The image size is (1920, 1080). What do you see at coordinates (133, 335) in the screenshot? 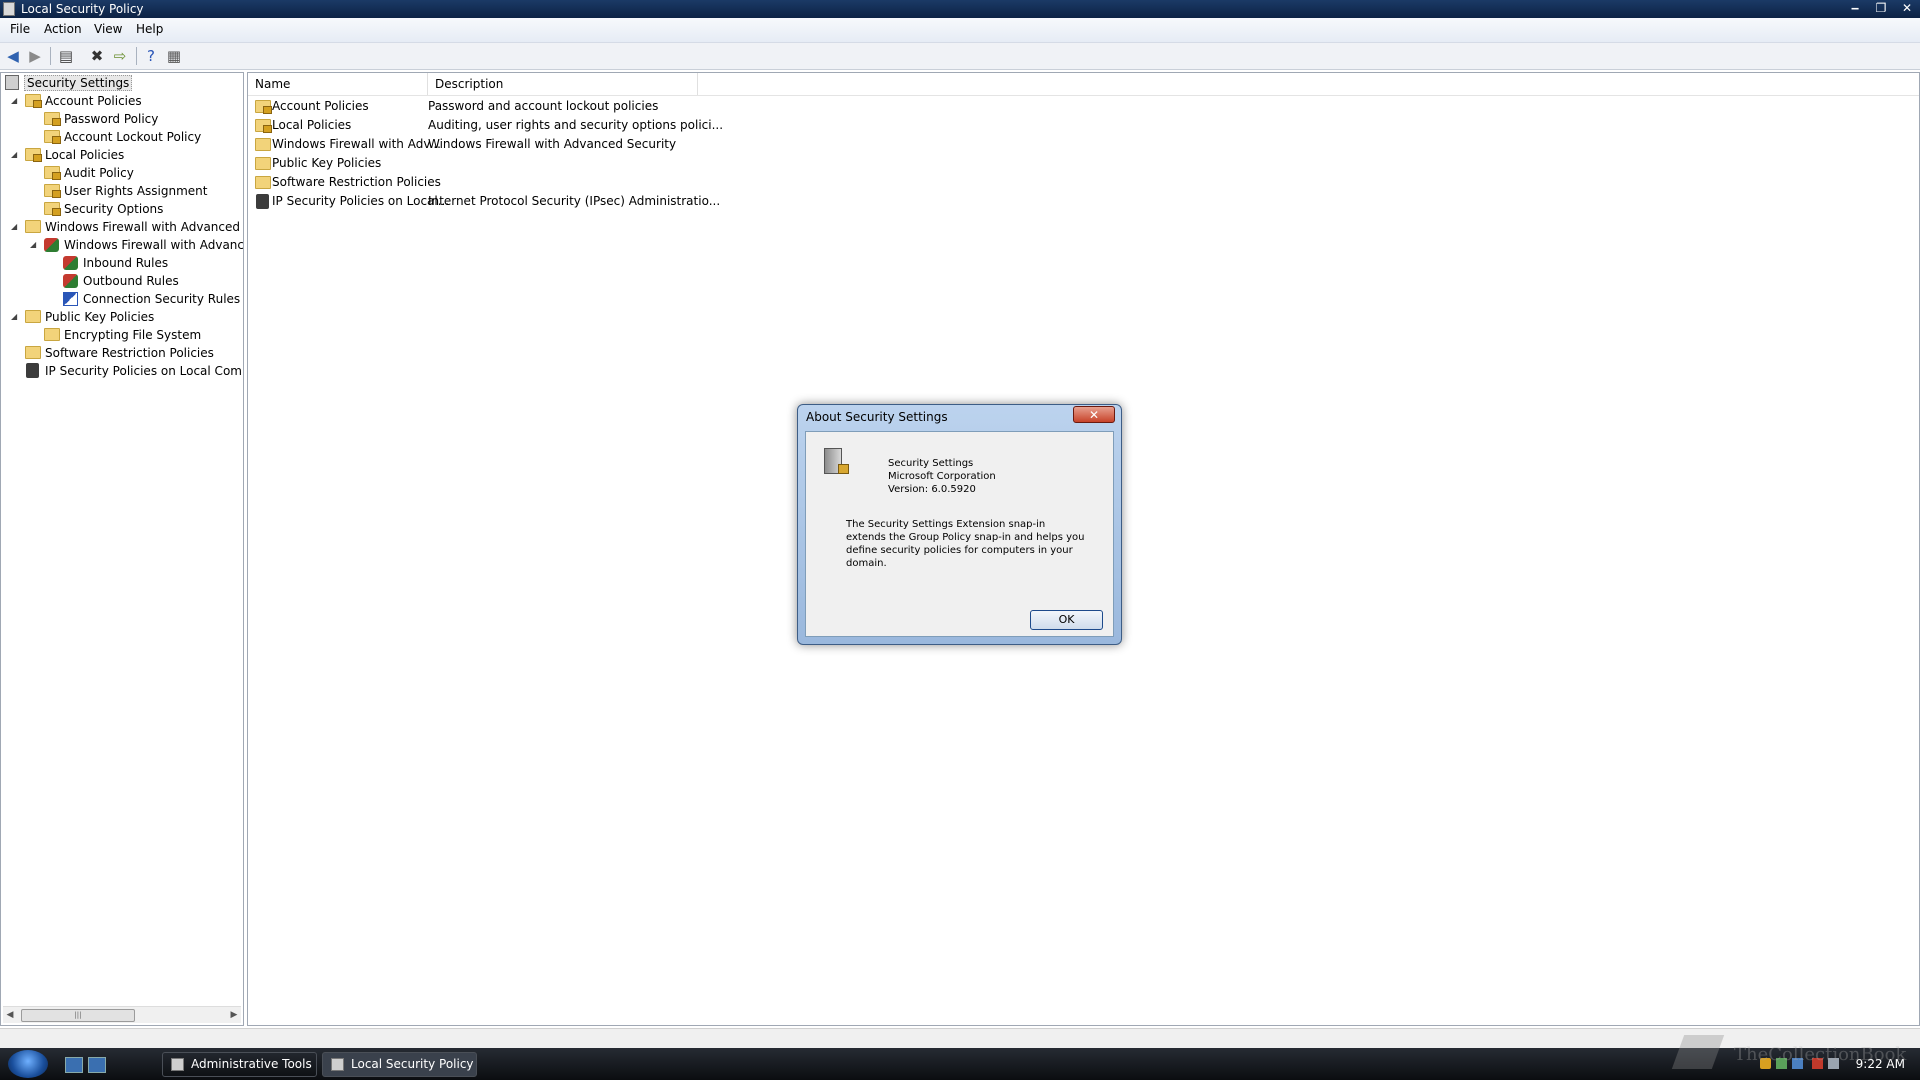
I see `tree-item-label: Encrypting File System` at bounding box center [133, 335].